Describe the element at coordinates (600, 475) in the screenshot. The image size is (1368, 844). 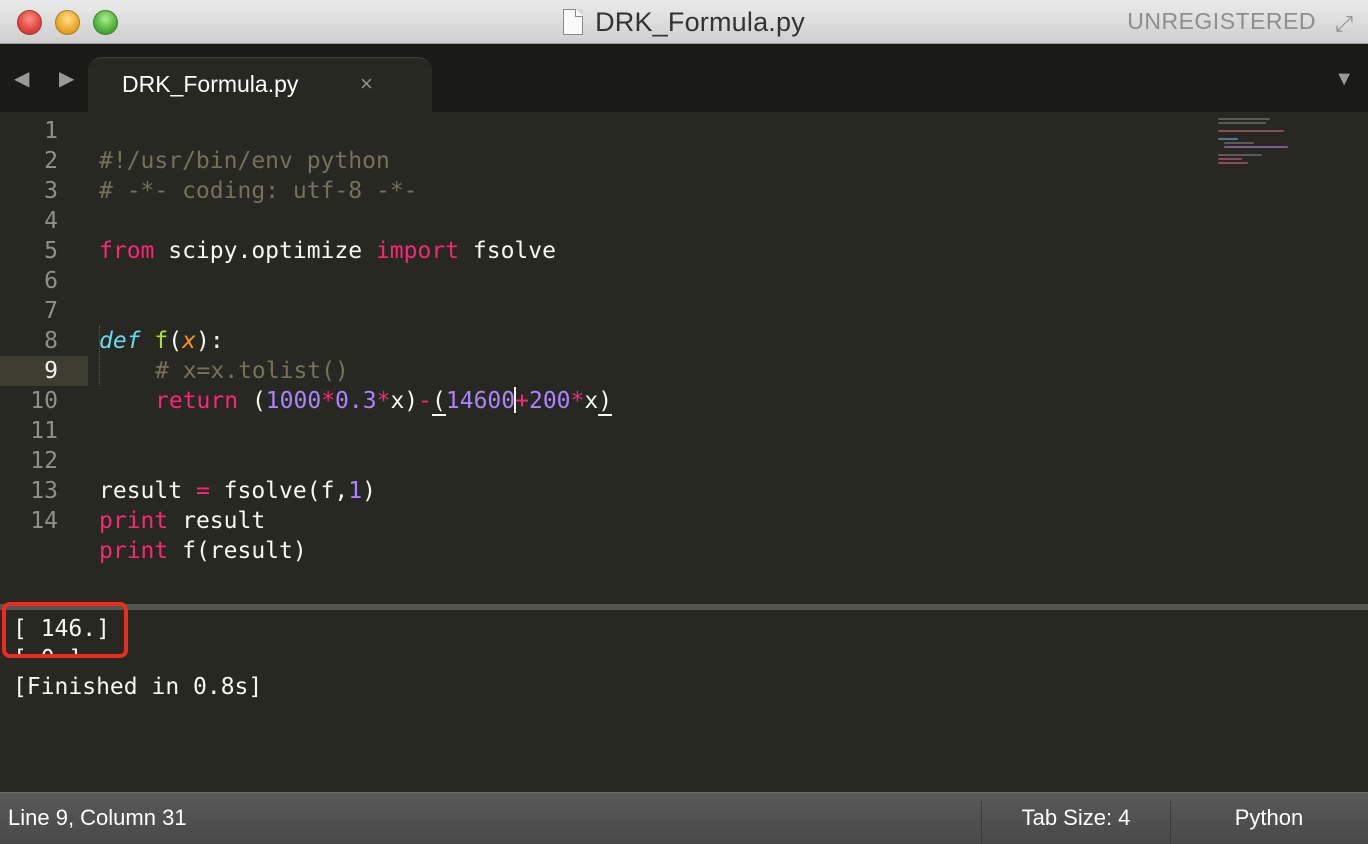
I see `code-line-12: result = fsolve(f,1)` at that location.